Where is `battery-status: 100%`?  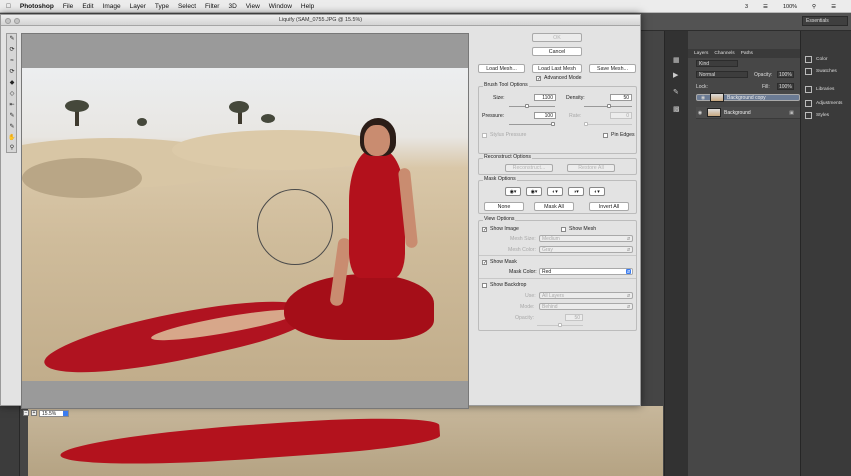
battery-status: 100% is located at coordinates (790, 7).